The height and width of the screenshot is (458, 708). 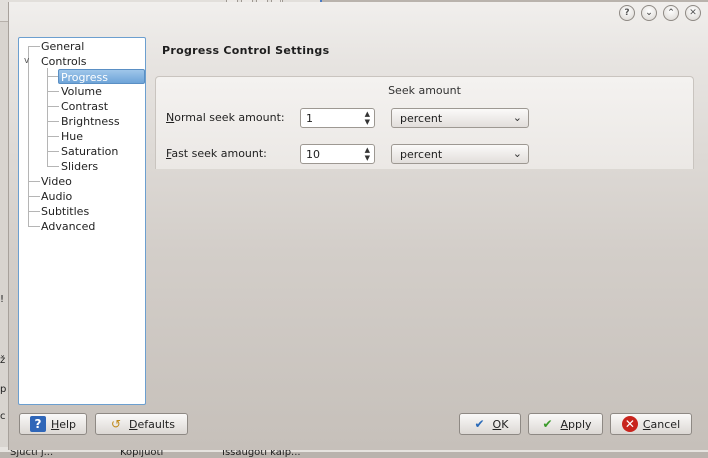 I want to click on tree-item-general: General, so click(x=62, y=46).